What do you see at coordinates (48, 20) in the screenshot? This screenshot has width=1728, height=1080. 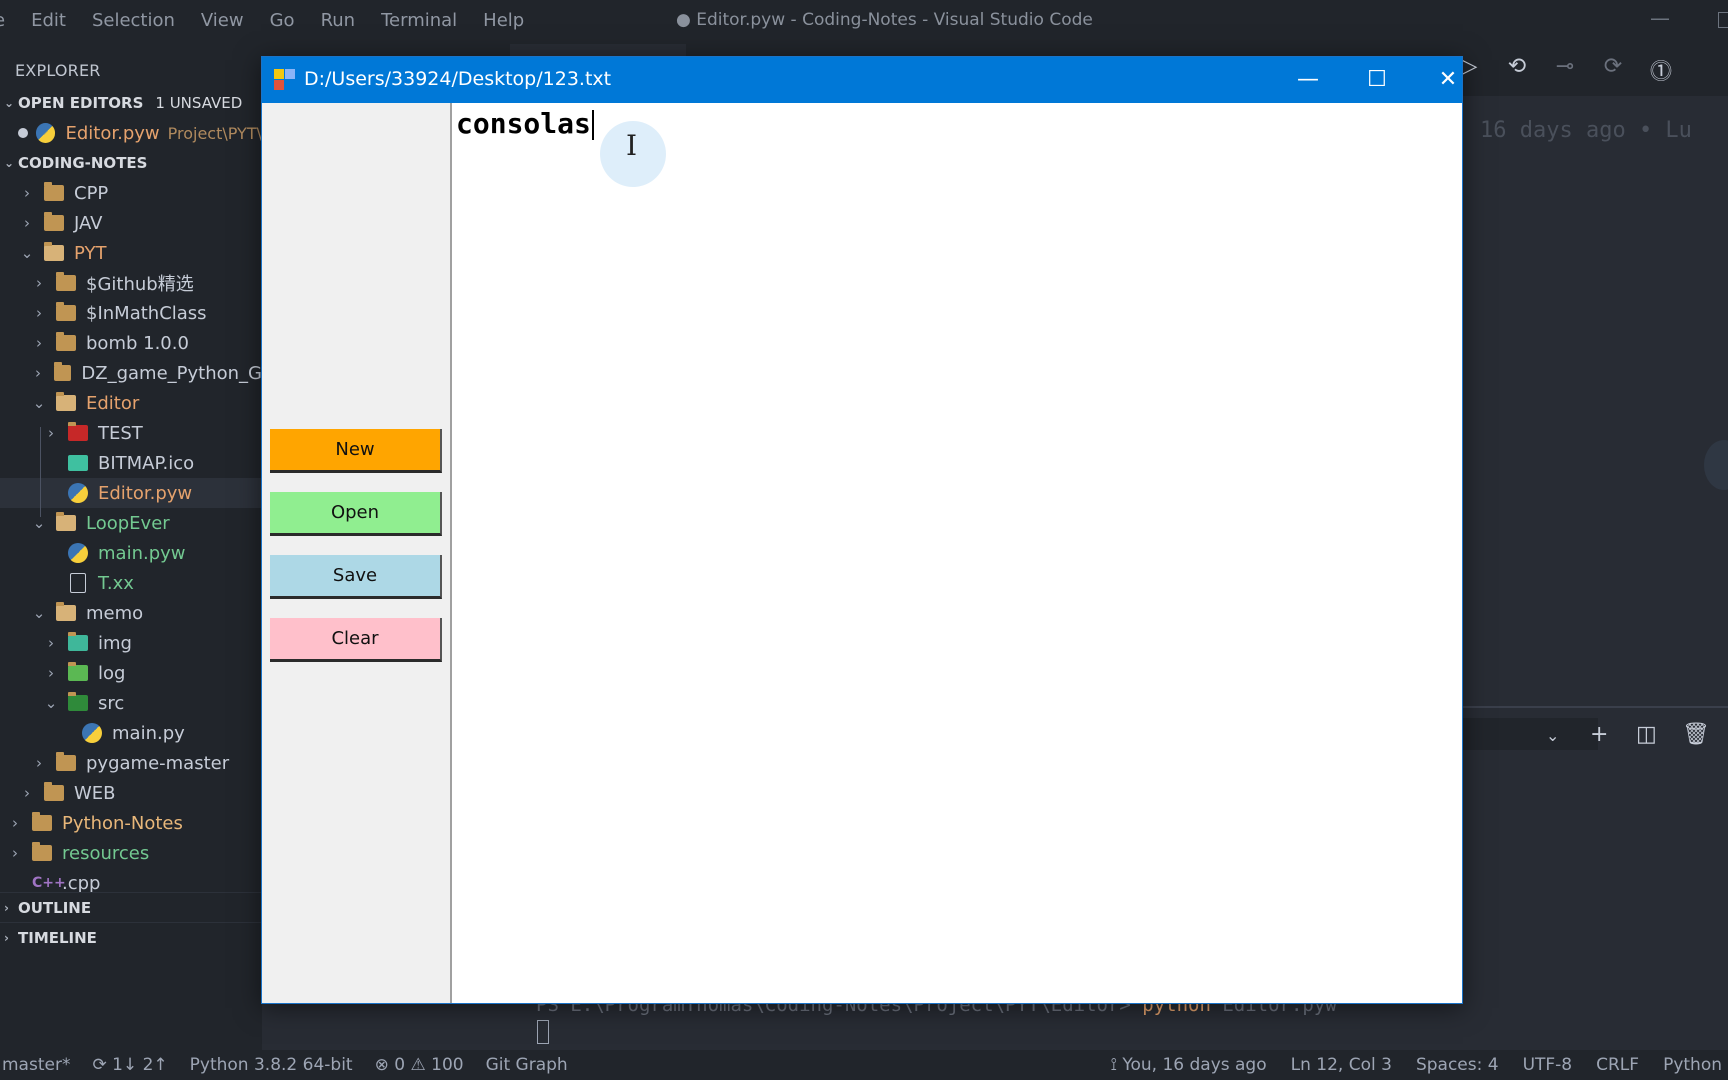 I see `menu-edit: Edit` at bounding box center [48, 20].